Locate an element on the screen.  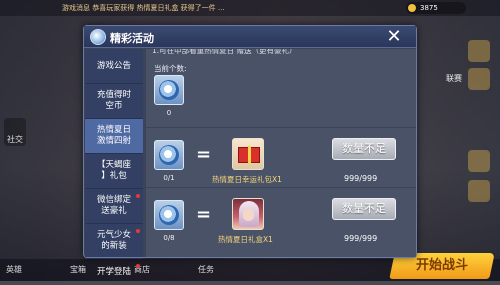
cost-count: 0/8 is located at coordinates (169, 238).